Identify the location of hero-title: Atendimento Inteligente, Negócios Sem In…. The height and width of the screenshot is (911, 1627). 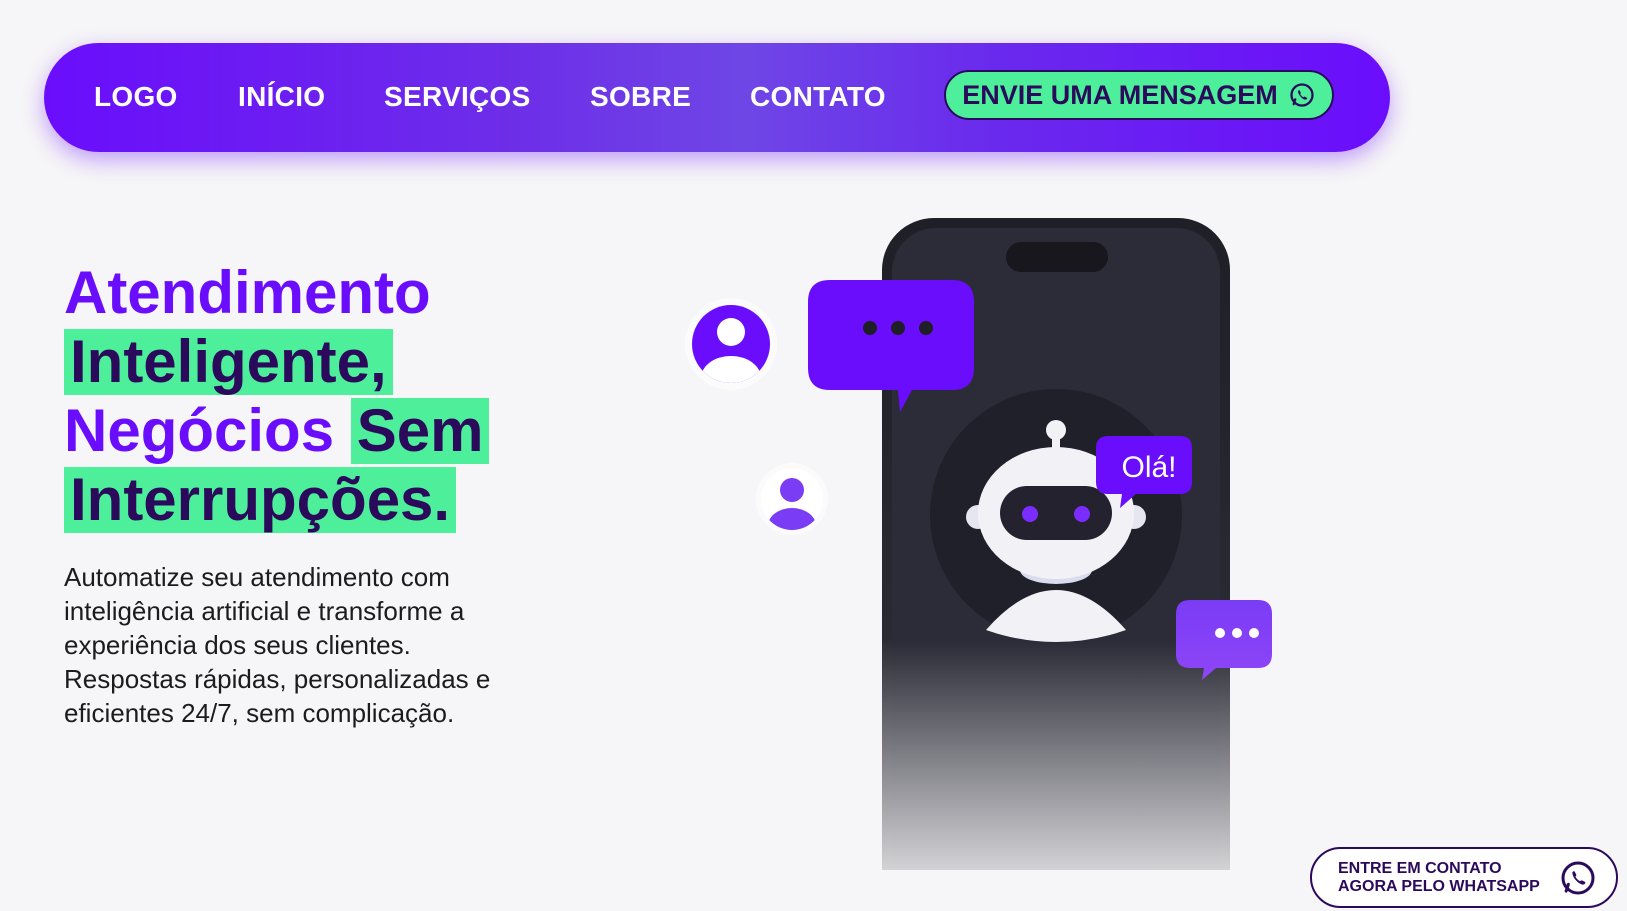
(344, 396).